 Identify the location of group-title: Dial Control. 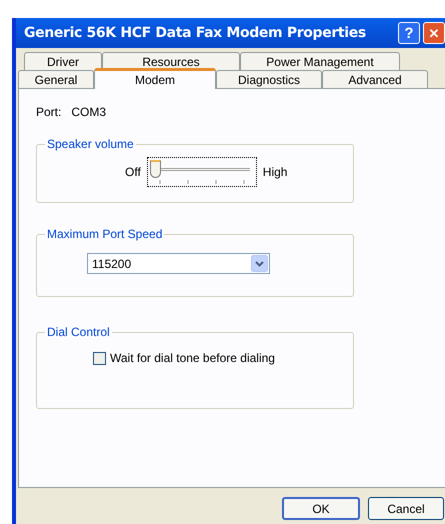
(78, 332).